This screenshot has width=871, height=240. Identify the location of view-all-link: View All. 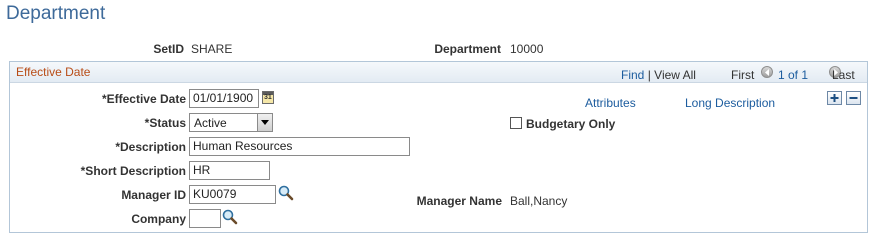
(675, 75).